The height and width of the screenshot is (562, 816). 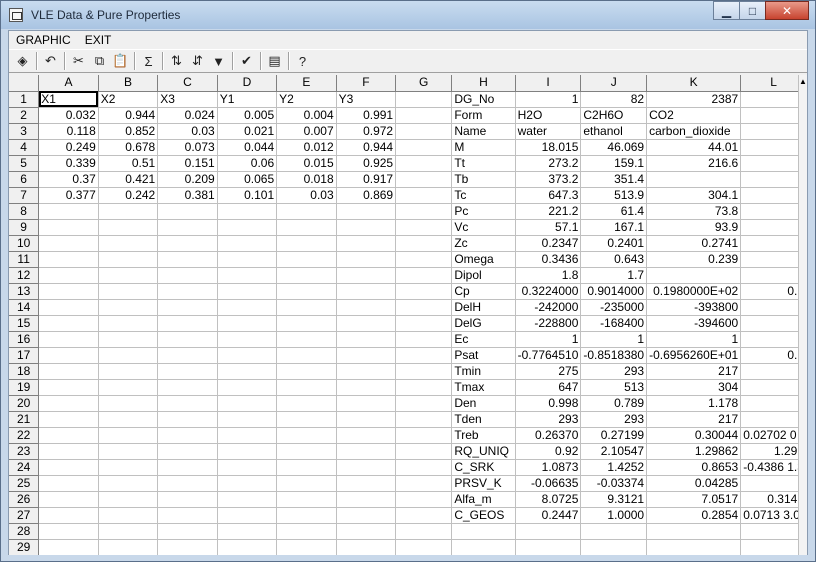 What do you see at coordinates (548, 195) in the screenshot?
I see `grid-cell: 647.3` at bounding box center [548, 195].